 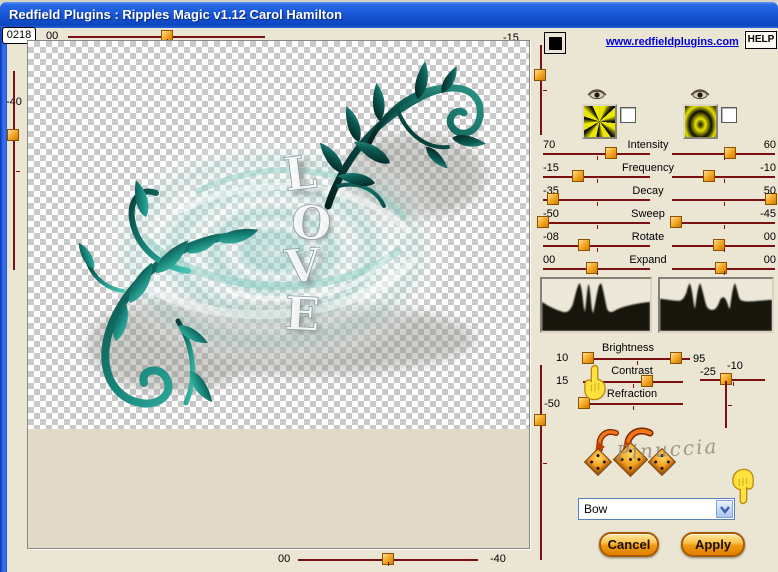 I want to click on right-top-rail-slider, so click(x=540, y=90).